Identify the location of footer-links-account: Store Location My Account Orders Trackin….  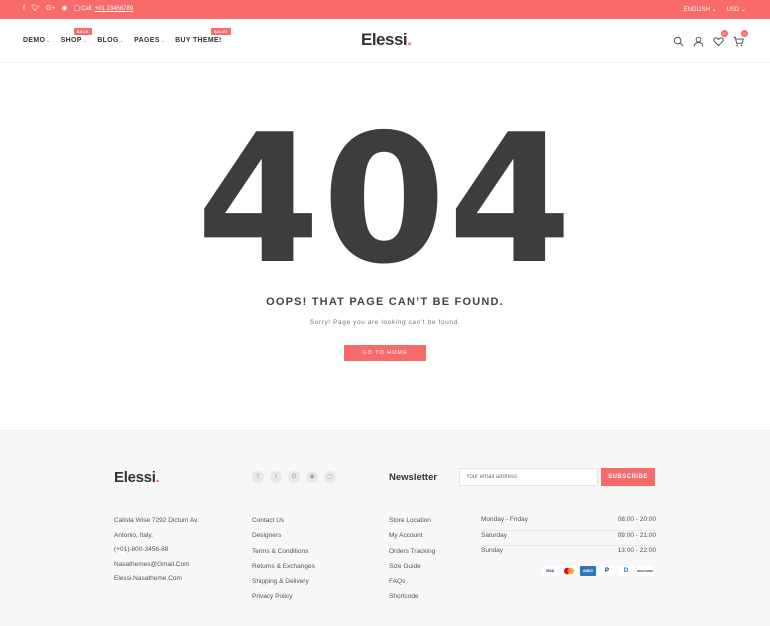
(412, 562).